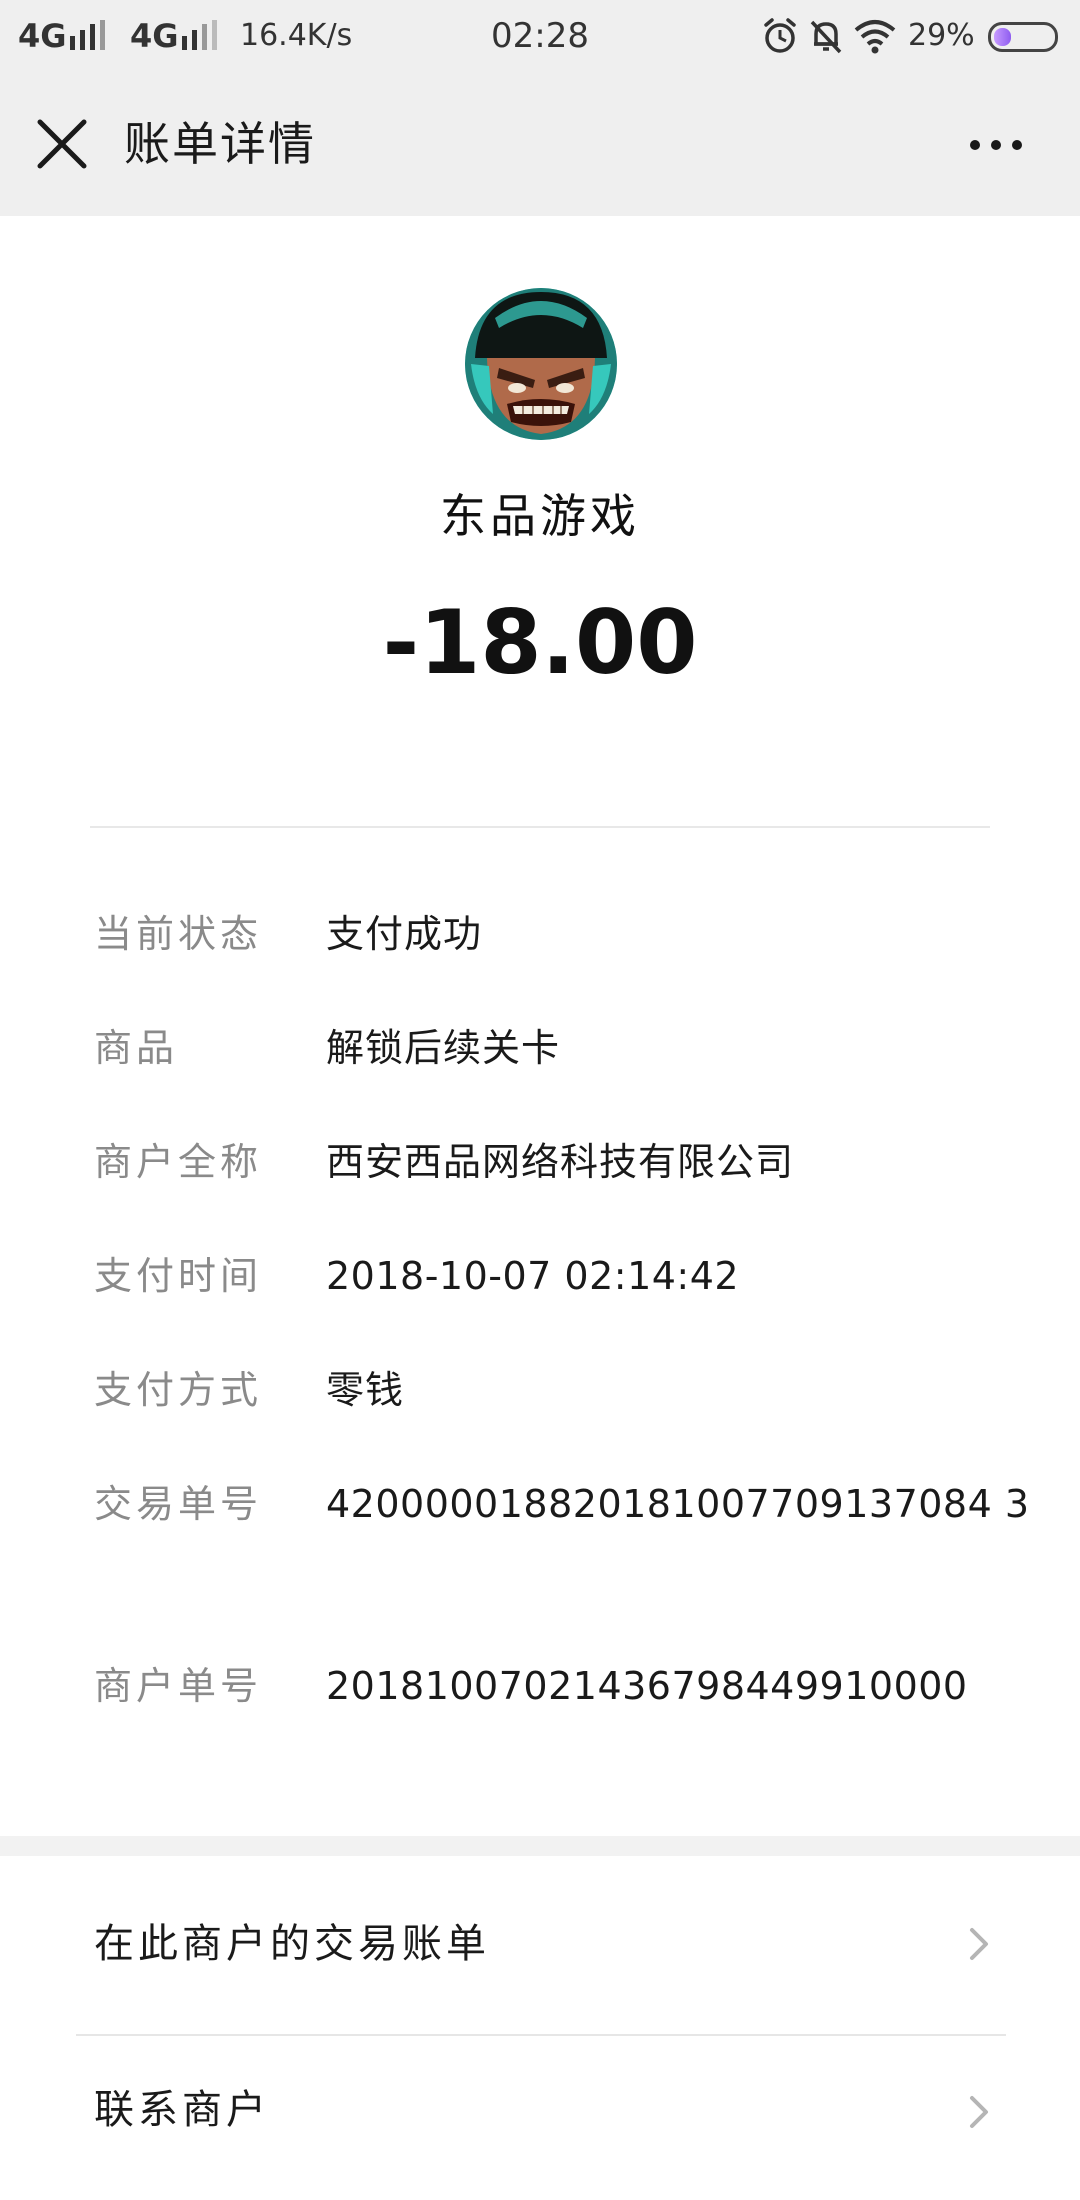 The width and height of the screenshot is (1080, 2200). Describe the element at coordinates (826, 37) in the screenshot. I see `mute-bell-icon` at that location.